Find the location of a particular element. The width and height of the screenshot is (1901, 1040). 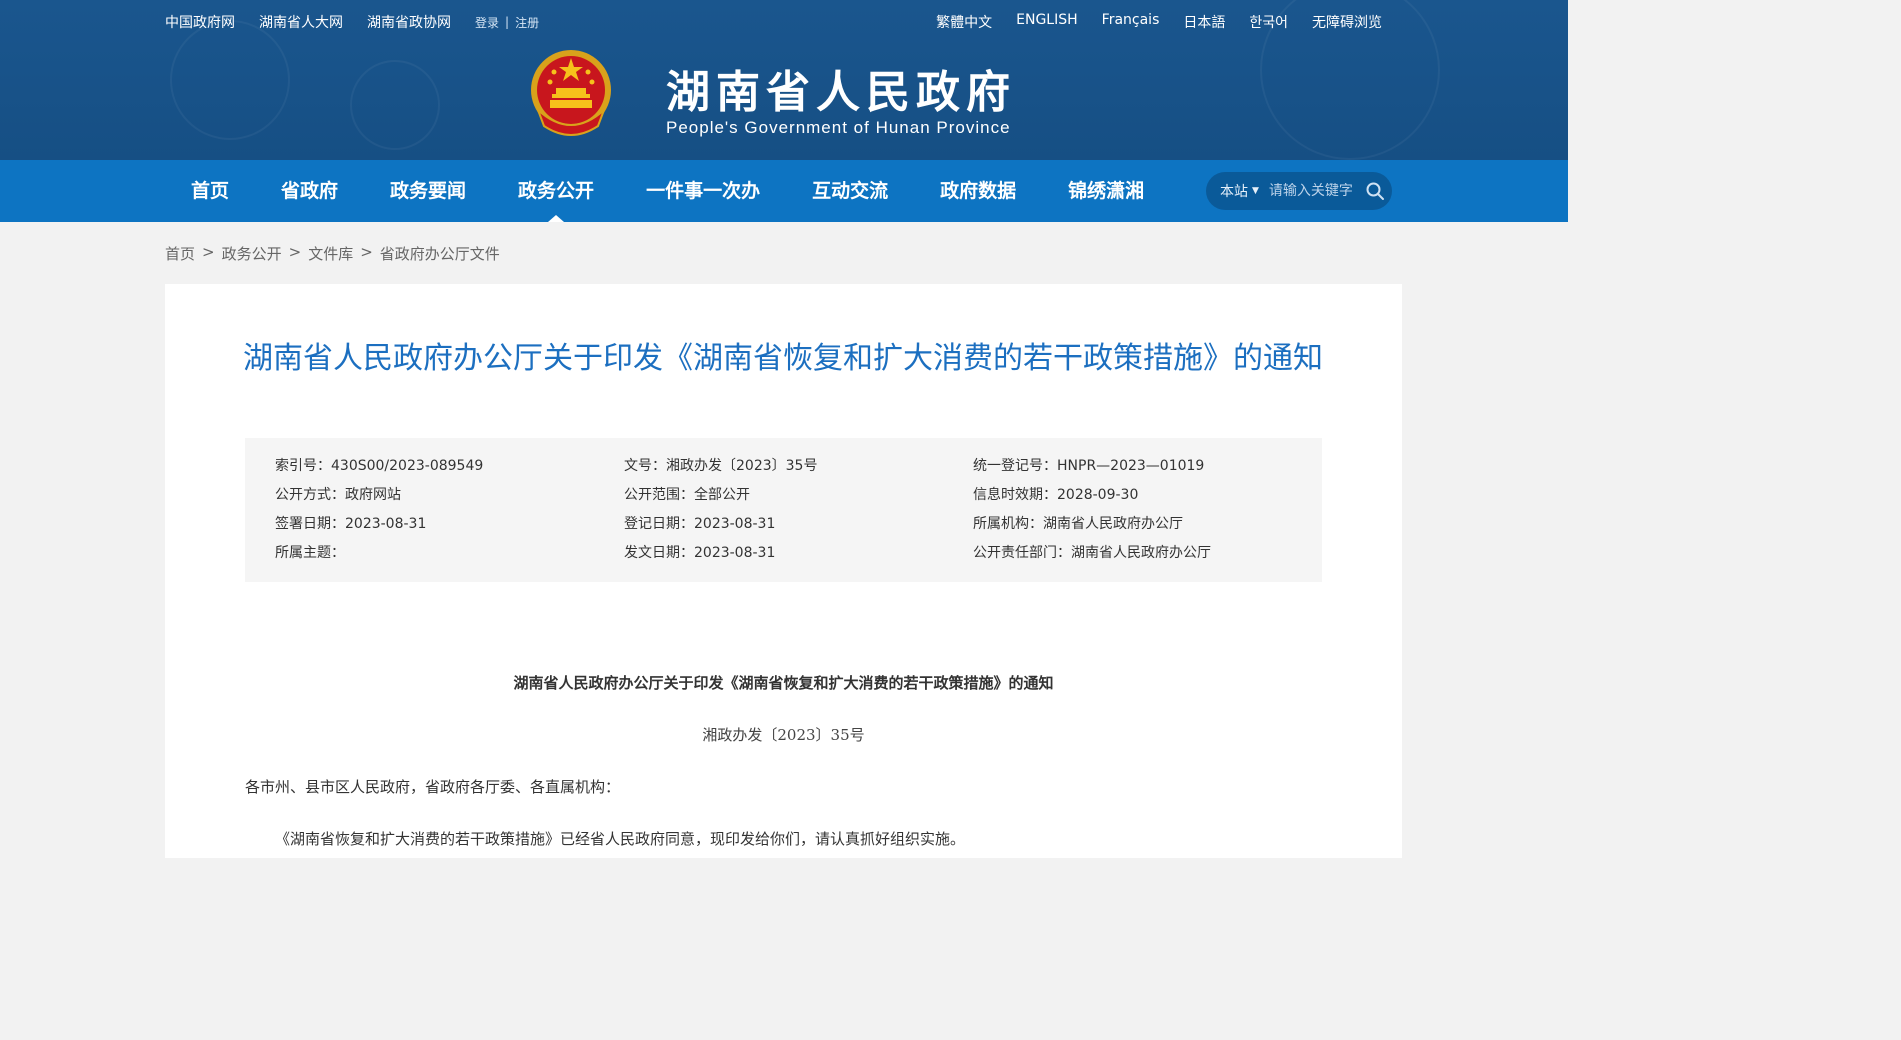

nav-item-interaction: 互动交流 is located at coordinates (850, 191).